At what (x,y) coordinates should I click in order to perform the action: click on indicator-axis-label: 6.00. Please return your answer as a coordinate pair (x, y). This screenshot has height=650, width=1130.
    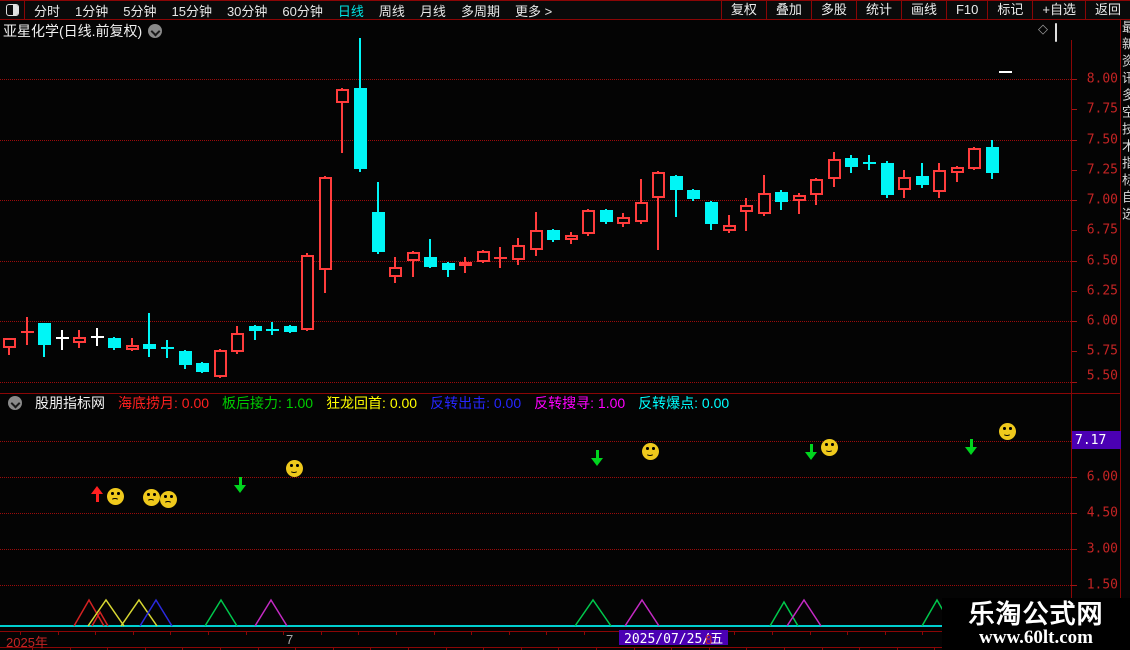
    Looking at the image, I should click on (1102, 477).